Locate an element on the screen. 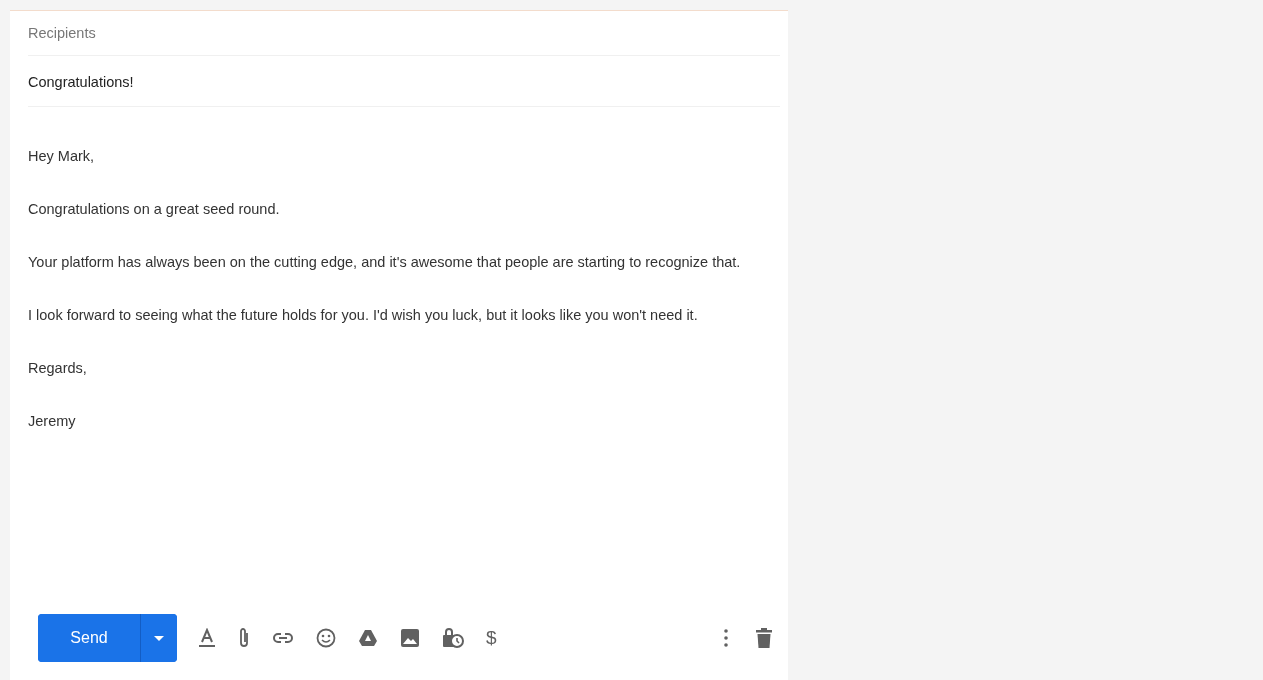 The image size is (1263, 680). body-paragraph: Your platform has always been on the cutting edge, and it's awesome that people are starting to recognize that. is located at coordinates (385, 262).